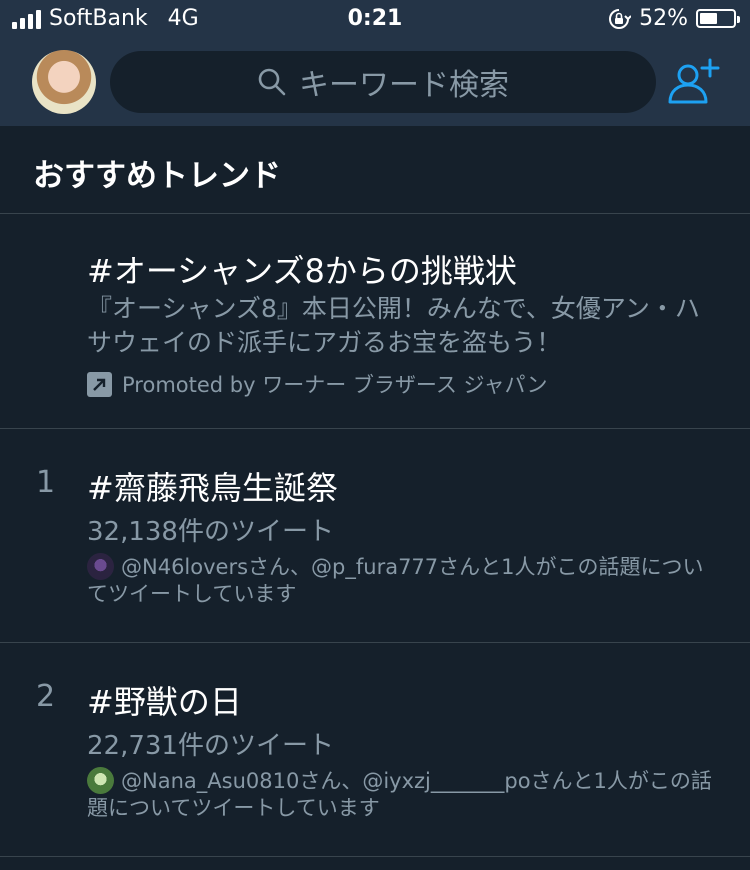  What do you see at coordinates (708, 18) in the screenshot?
I see `battery-level` at bounding box center [708, 18].